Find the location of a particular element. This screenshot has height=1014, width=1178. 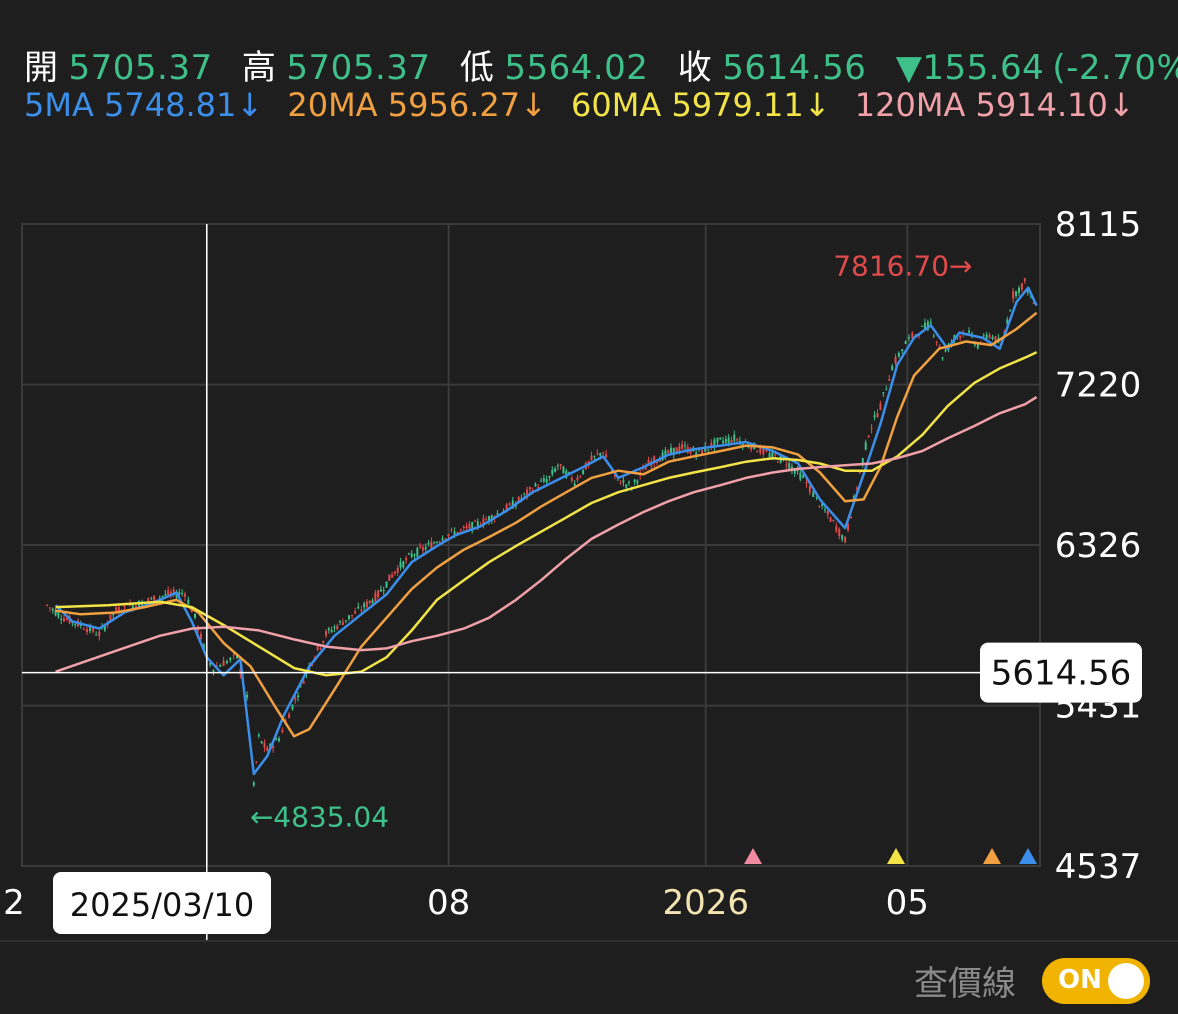

y-tick-label: 6326 is located at coordinates (1098, 546).